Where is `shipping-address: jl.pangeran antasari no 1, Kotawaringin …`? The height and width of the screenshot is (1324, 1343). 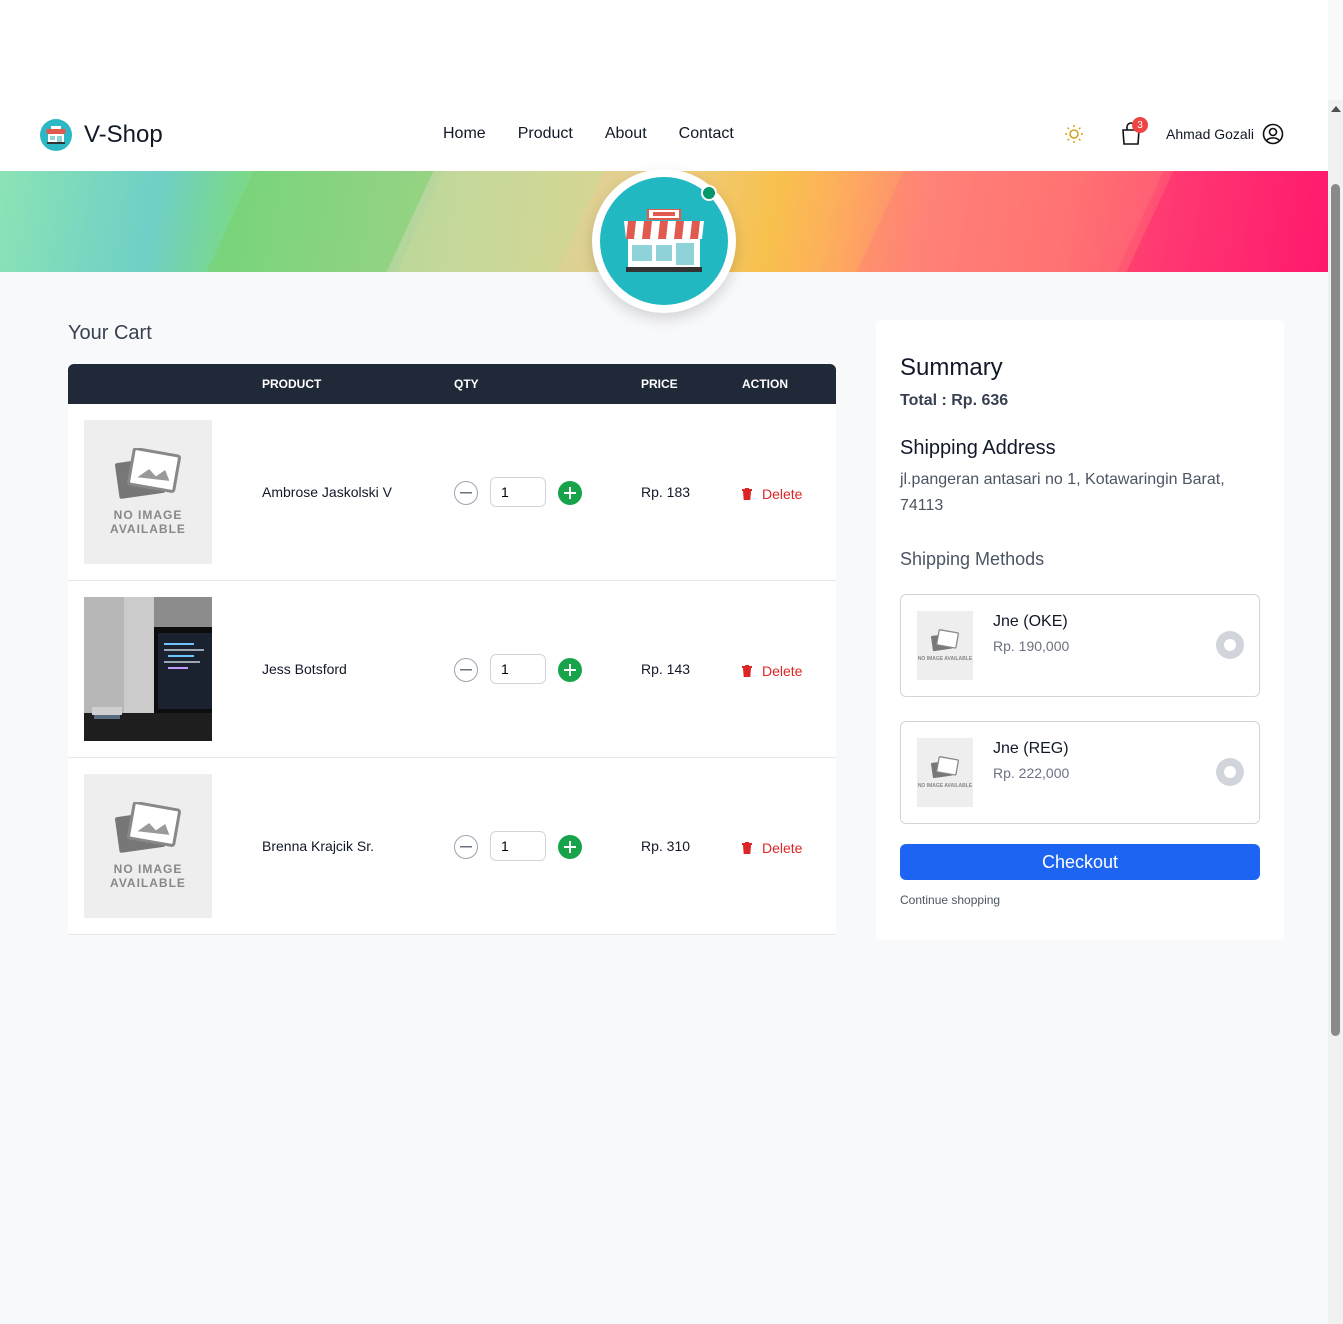
shipping-address: jl.pangeran antasari no 1, Kotawaringin … is located at coordinates (1062, 492).